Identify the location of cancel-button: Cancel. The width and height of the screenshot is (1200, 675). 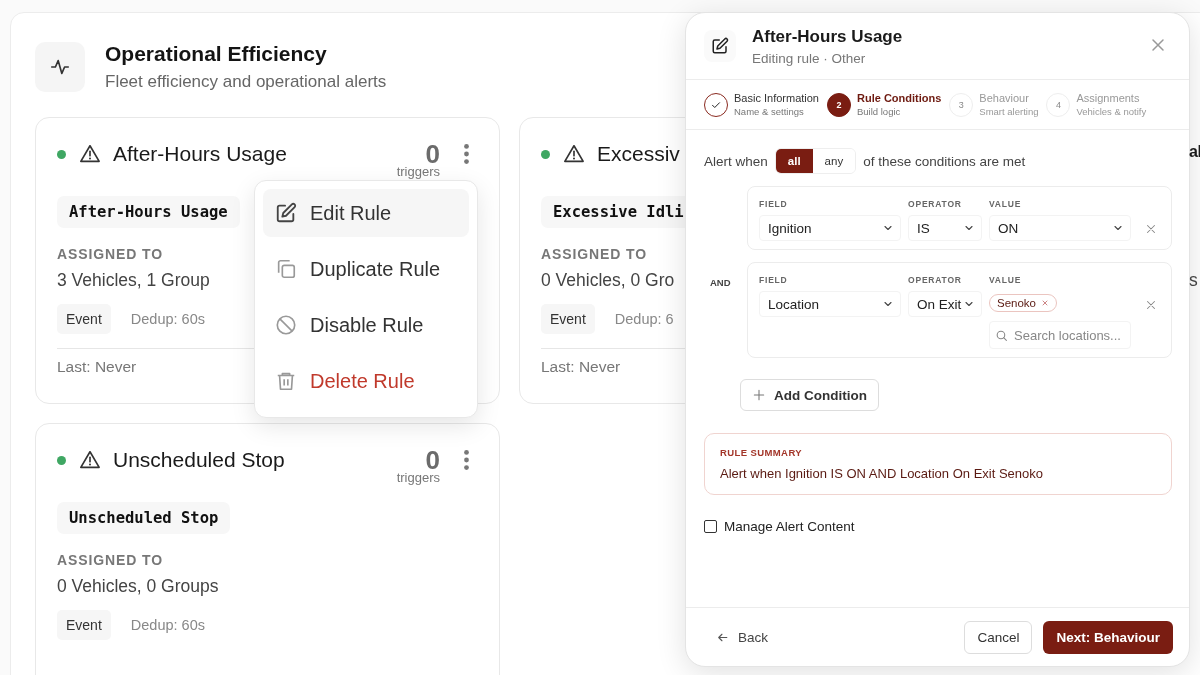
(998, 637).